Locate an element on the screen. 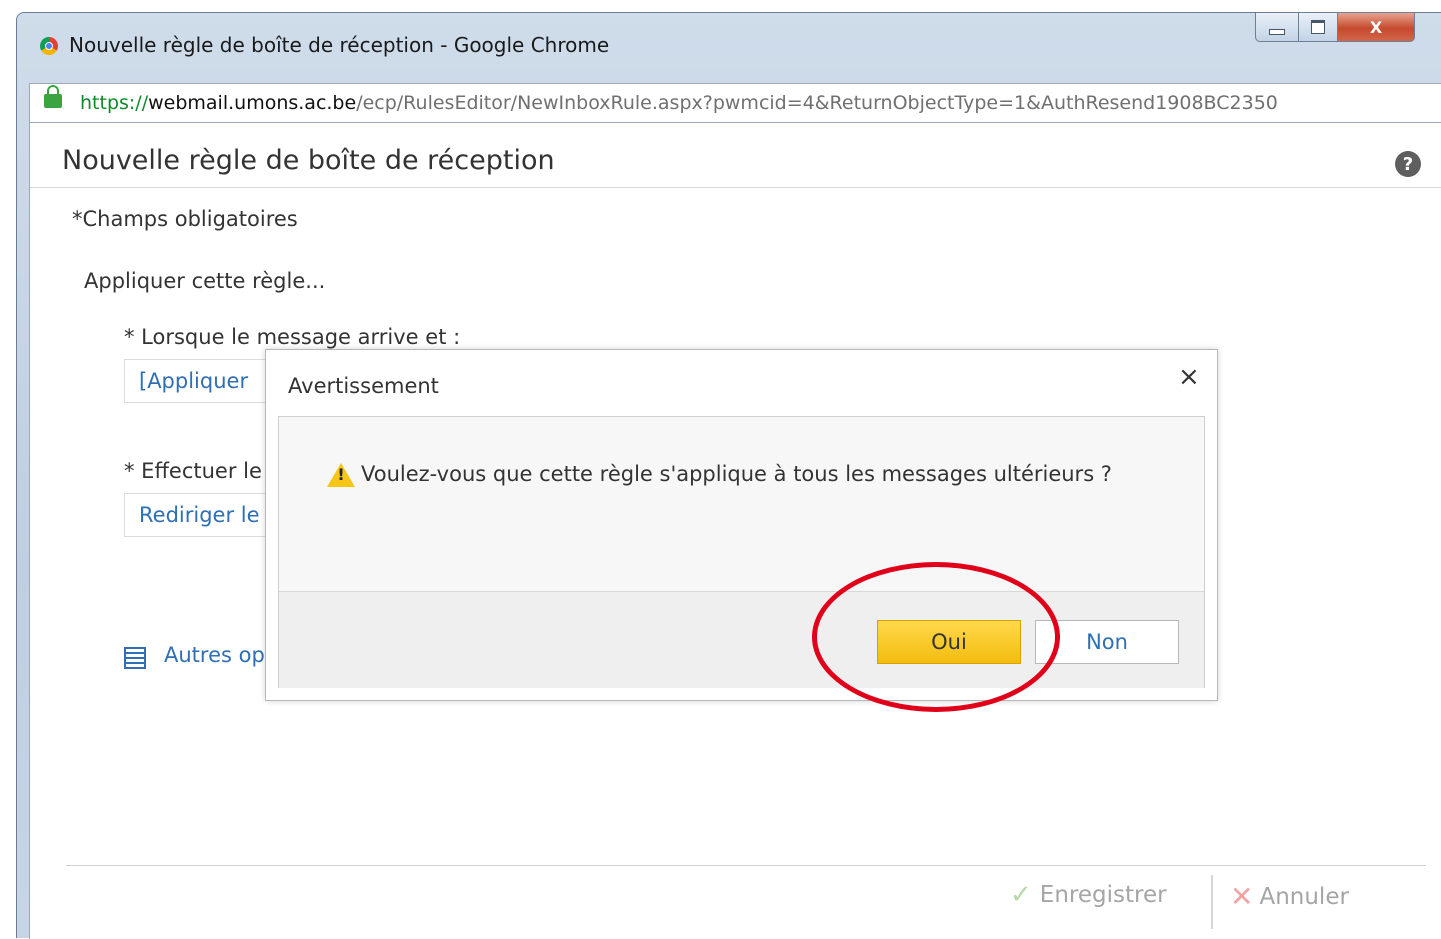 The height and width of the screenshot is (939, 1441). dialog-title: Avertissement is located at coordinates (363, 386).